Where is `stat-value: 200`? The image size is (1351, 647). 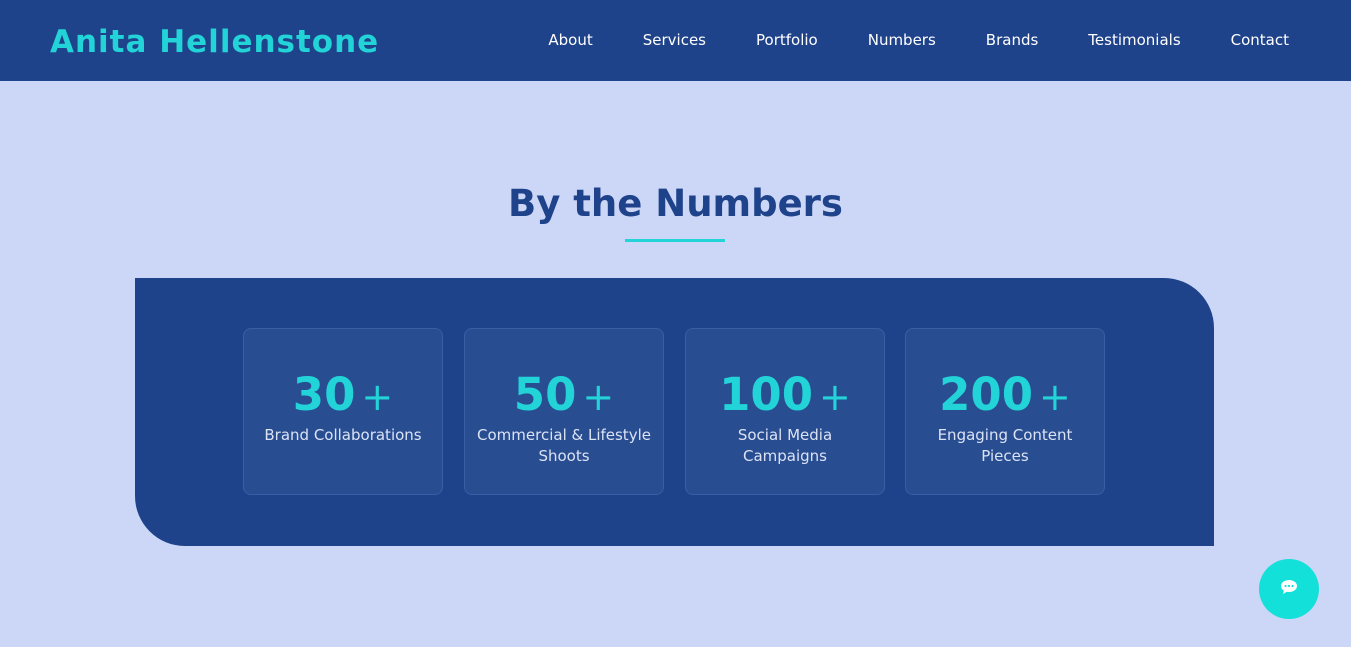 stat-value: 200 is located at coordinates (986, 394).